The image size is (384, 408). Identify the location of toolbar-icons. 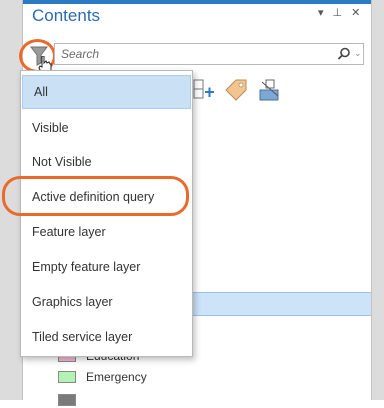
(236, 90).